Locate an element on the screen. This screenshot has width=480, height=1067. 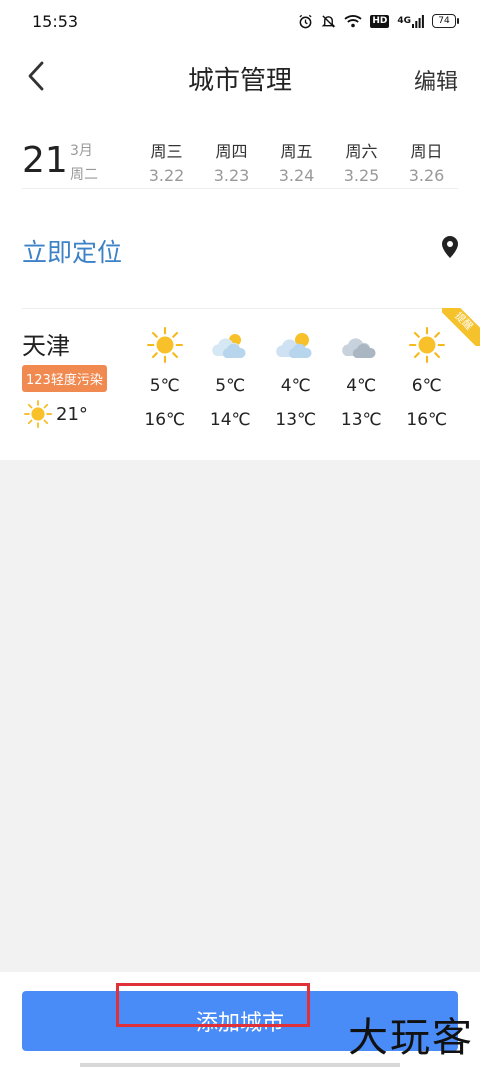
upcoming-days: 周三 3.22 周四 3.23 周五 3.24 周六 3.25 周日 3.26 is located at coordinates (296, 161).